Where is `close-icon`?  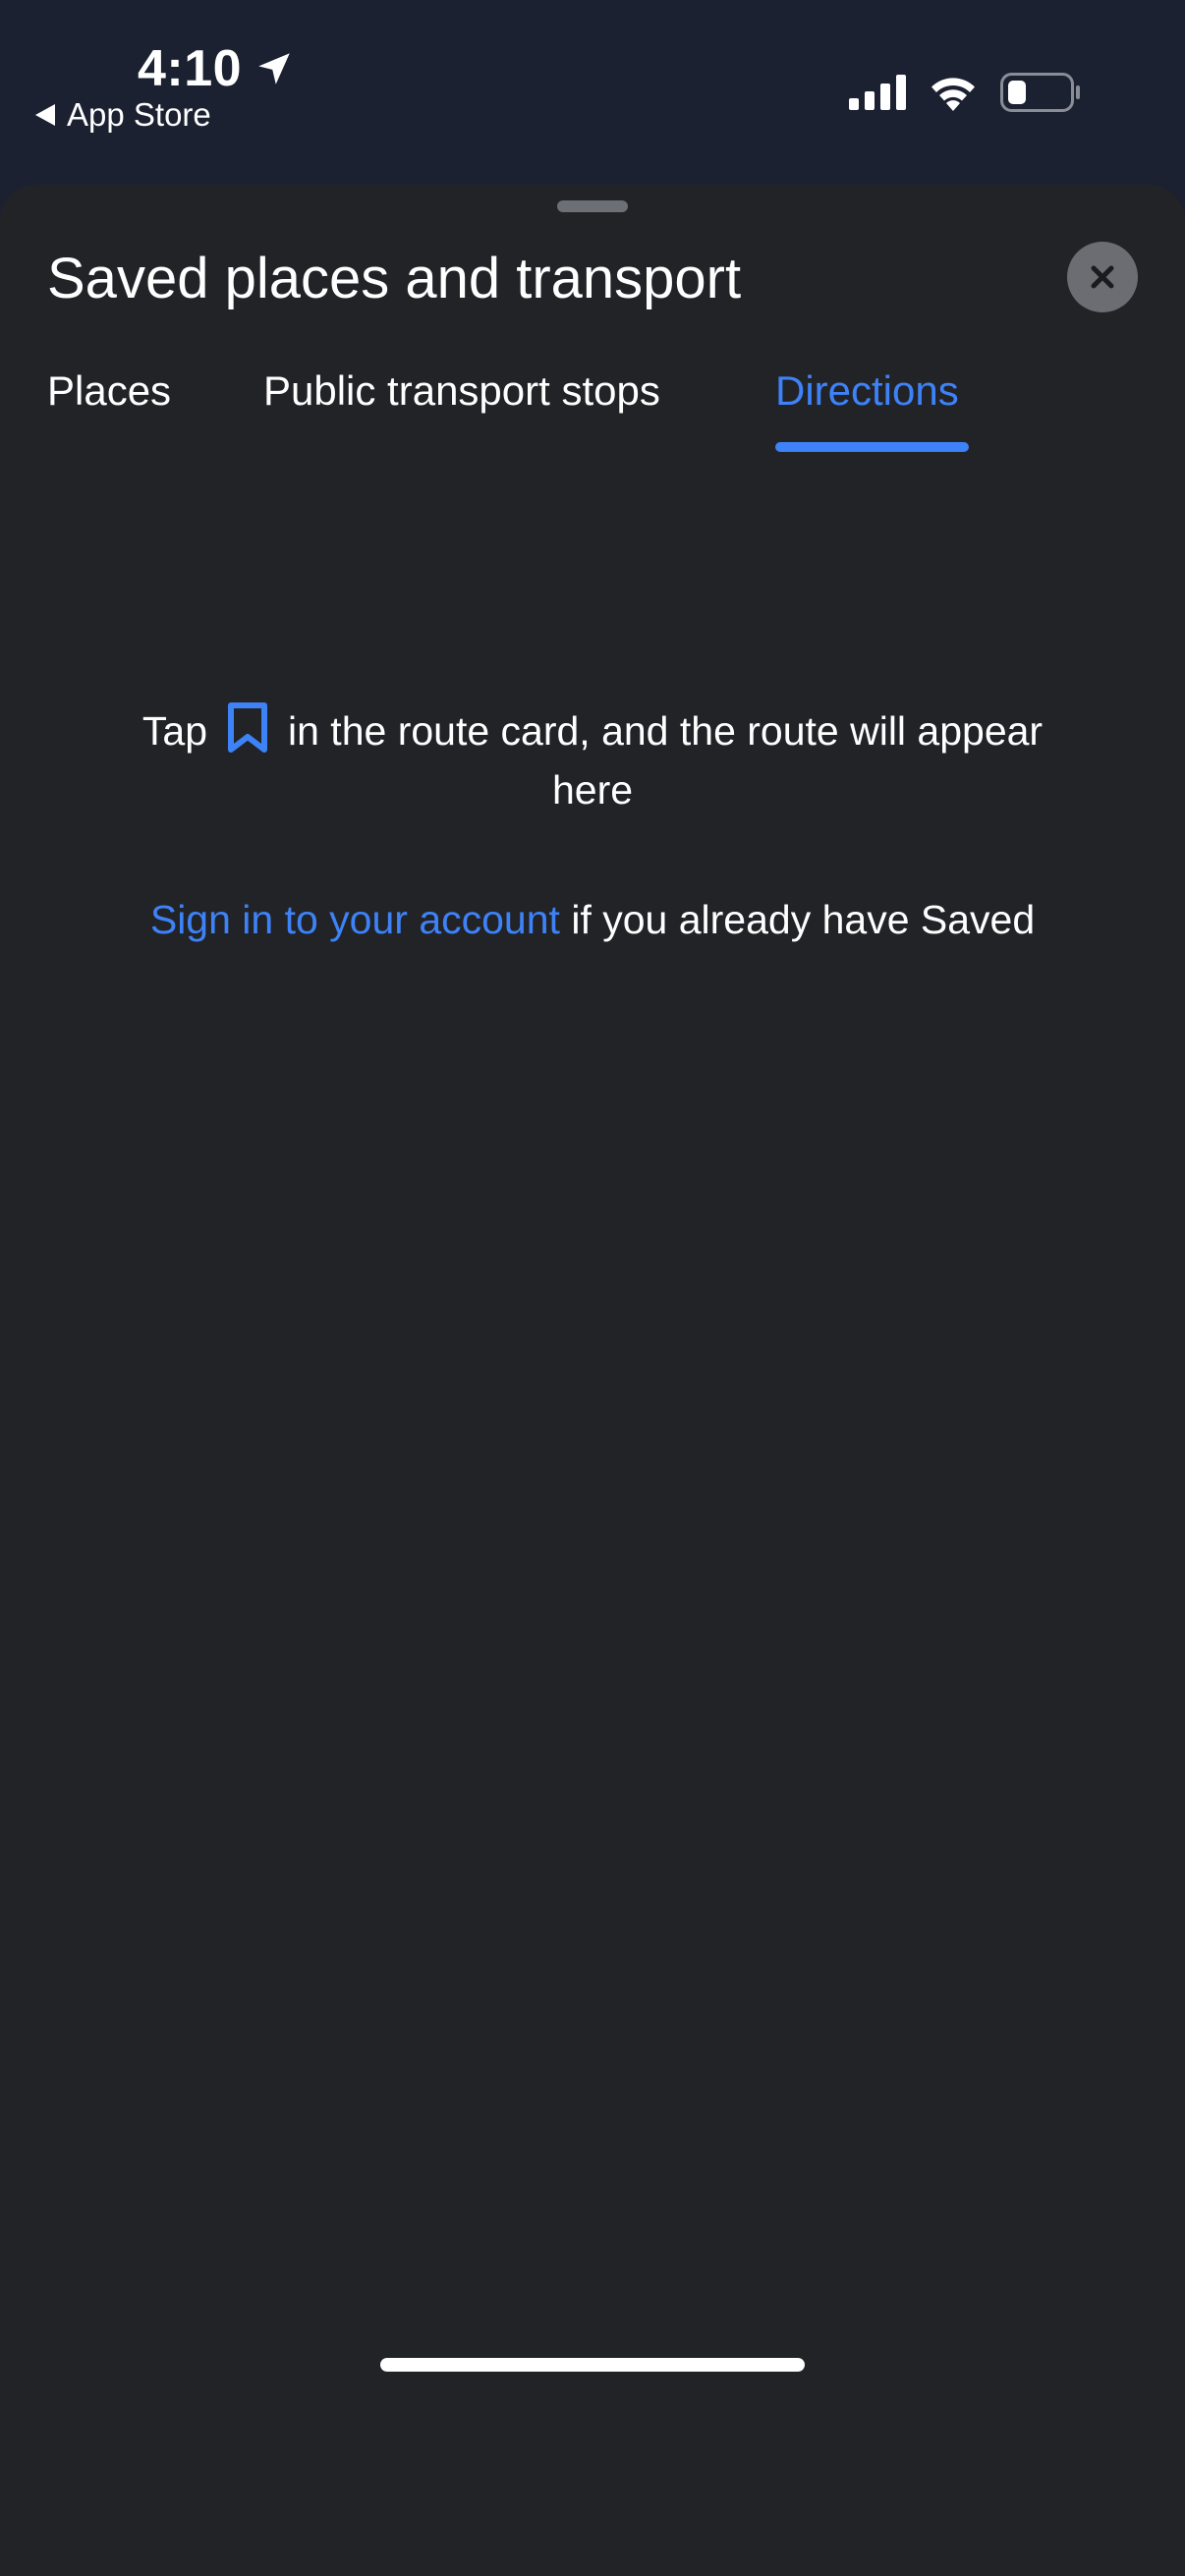
close-icon is located at coordinates (1103, 277).